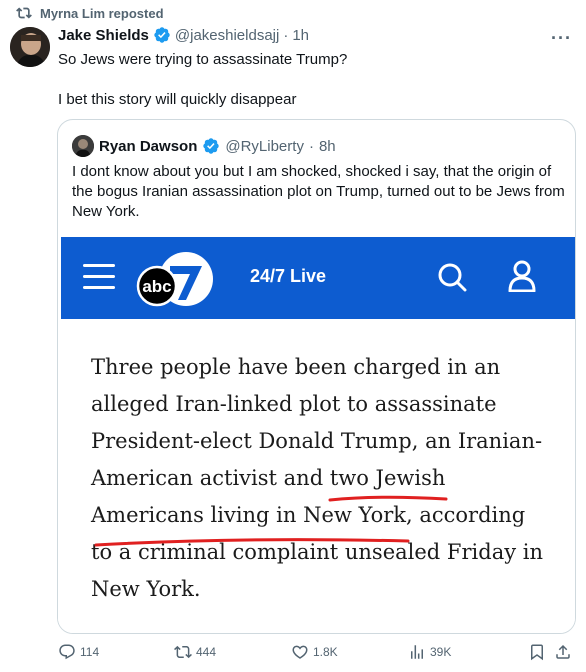 This screenshot has height=672, width=586. Describe the element at coordinates (300, 652) in the screenshot. I see `heart-icon` at that location.